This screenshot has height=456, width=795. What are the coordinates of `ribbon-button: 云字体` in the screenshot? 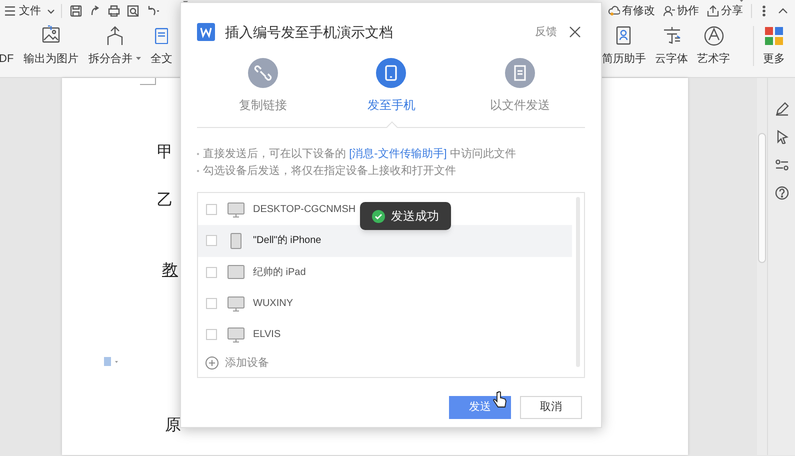 It's located at (671, 45).